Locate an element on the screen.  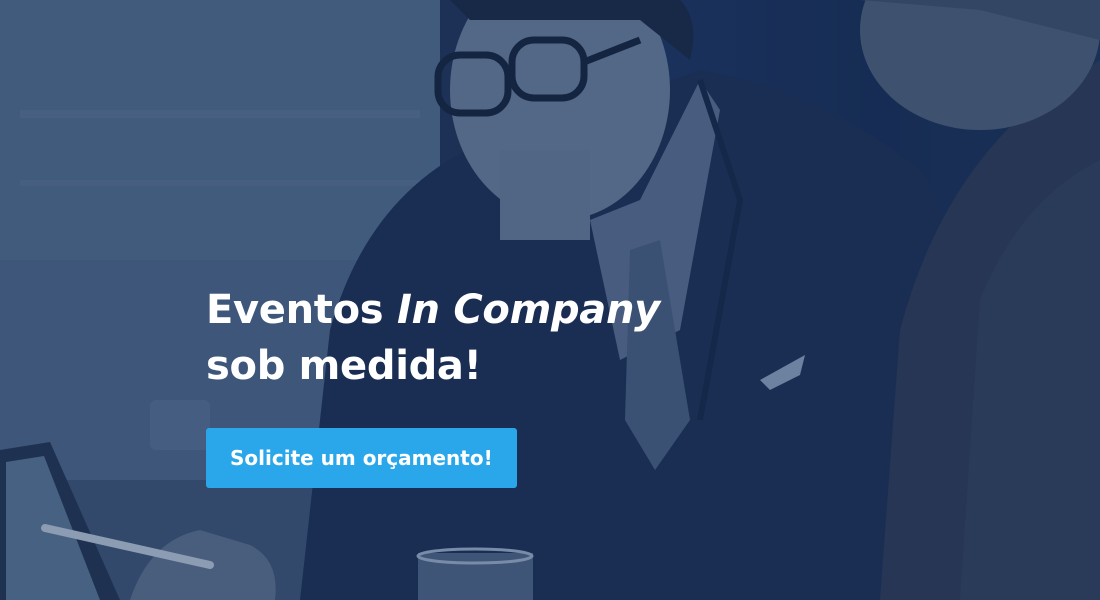
hero-title-line-2: sob medida! is located at coordinates (344, 366).